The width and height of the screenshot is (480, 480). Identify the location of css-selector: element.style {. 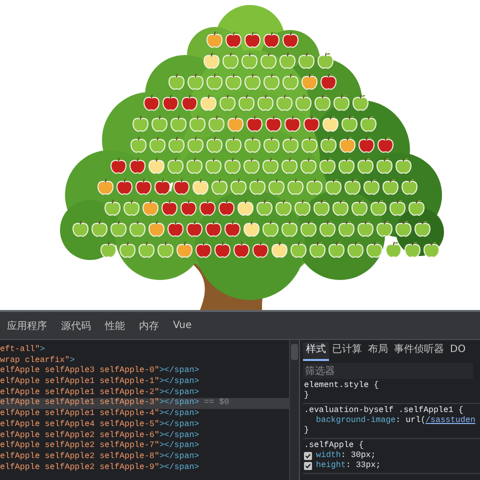
(342, 386).